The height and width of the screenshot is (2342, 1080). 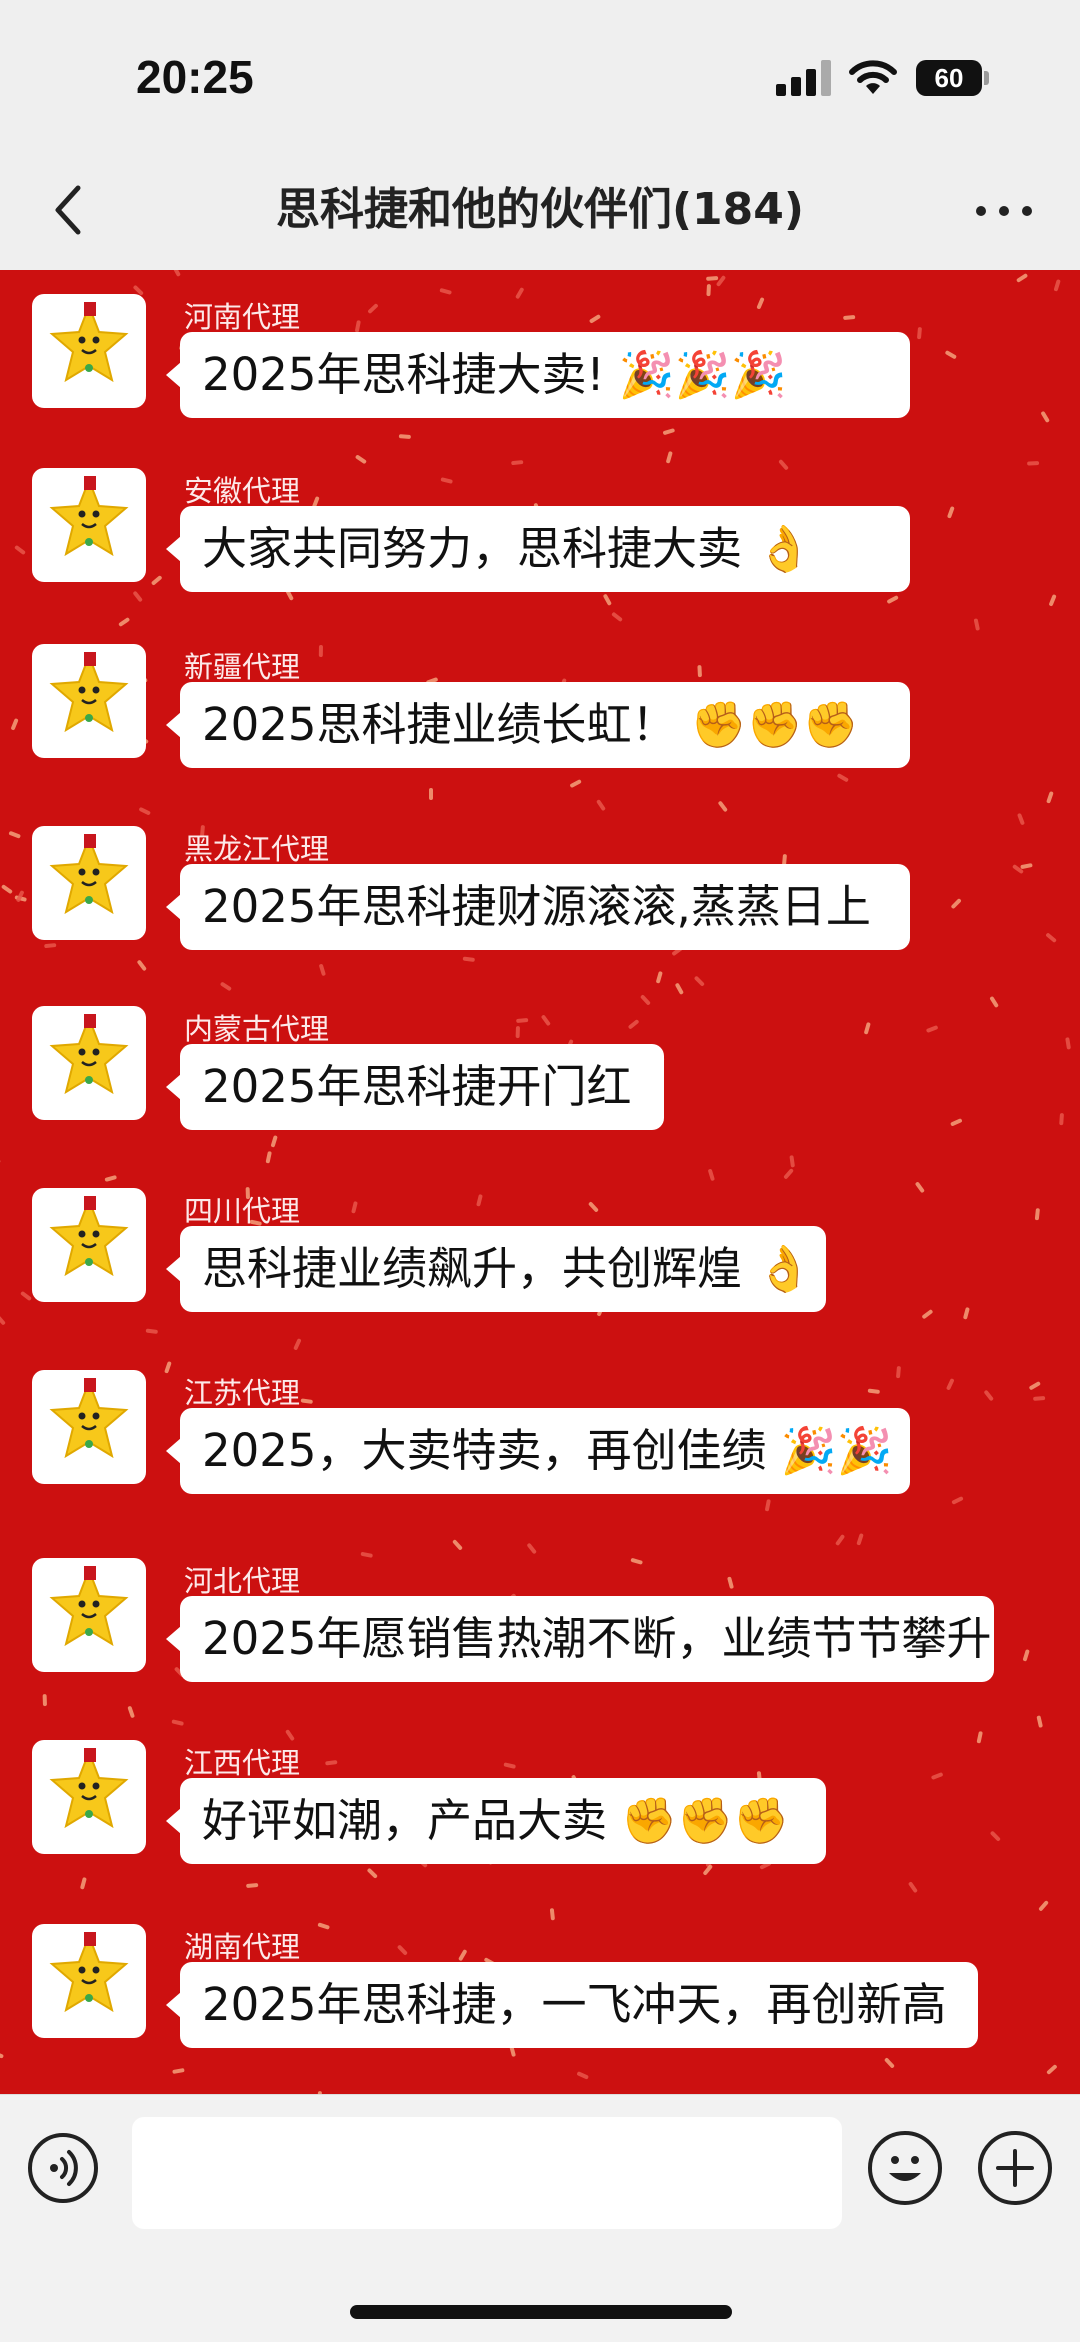 What do you see at coordinates (541, 2312) in the screenshot?
I see `home-indicator` at bounding box center [541, 2312].